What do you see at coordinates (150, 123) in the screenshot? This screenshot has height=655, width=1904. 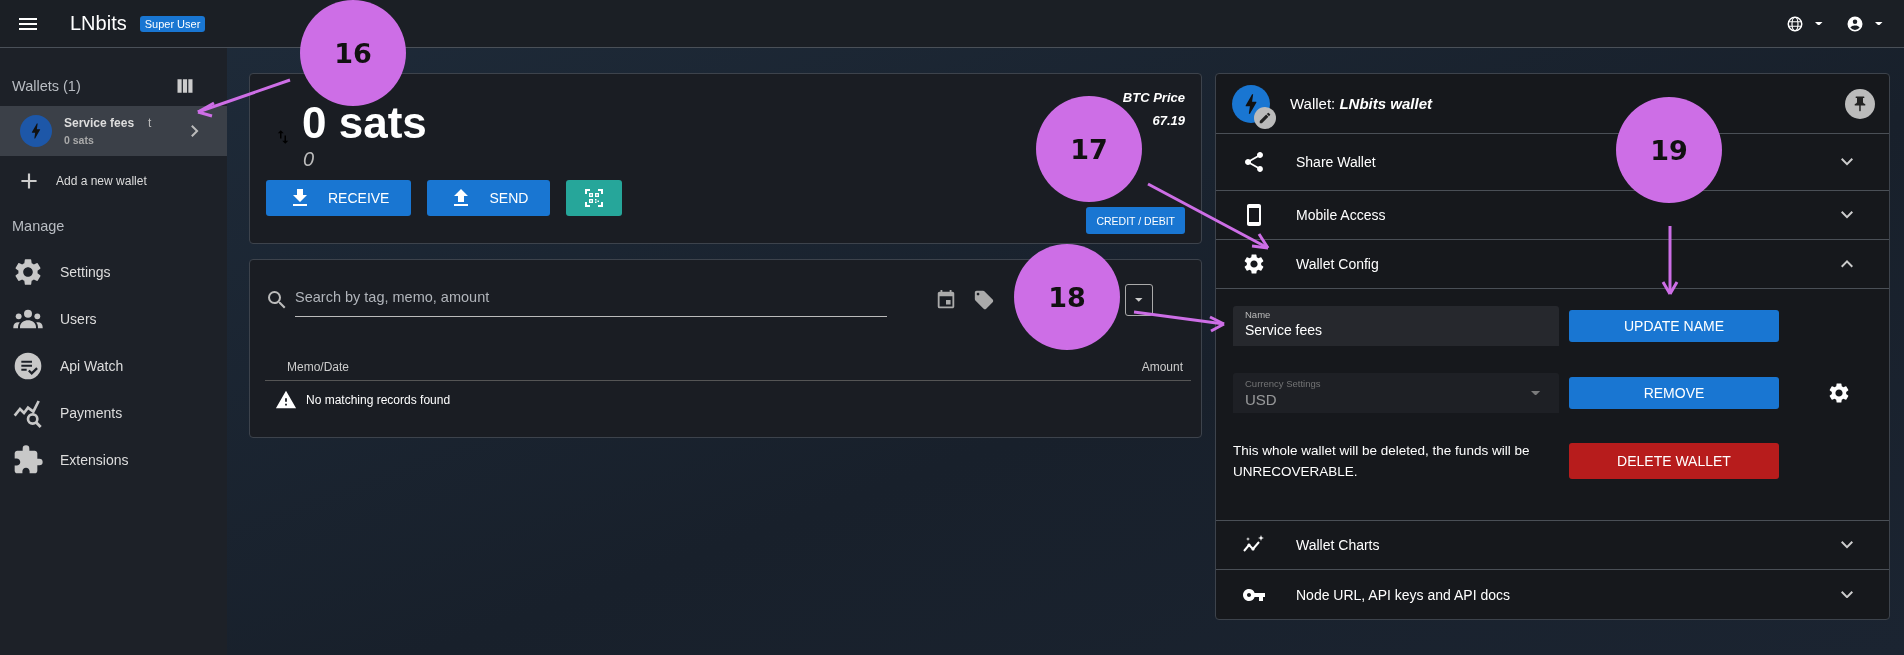 I see `wallet-mark: t` at bounding box center [150, 123].